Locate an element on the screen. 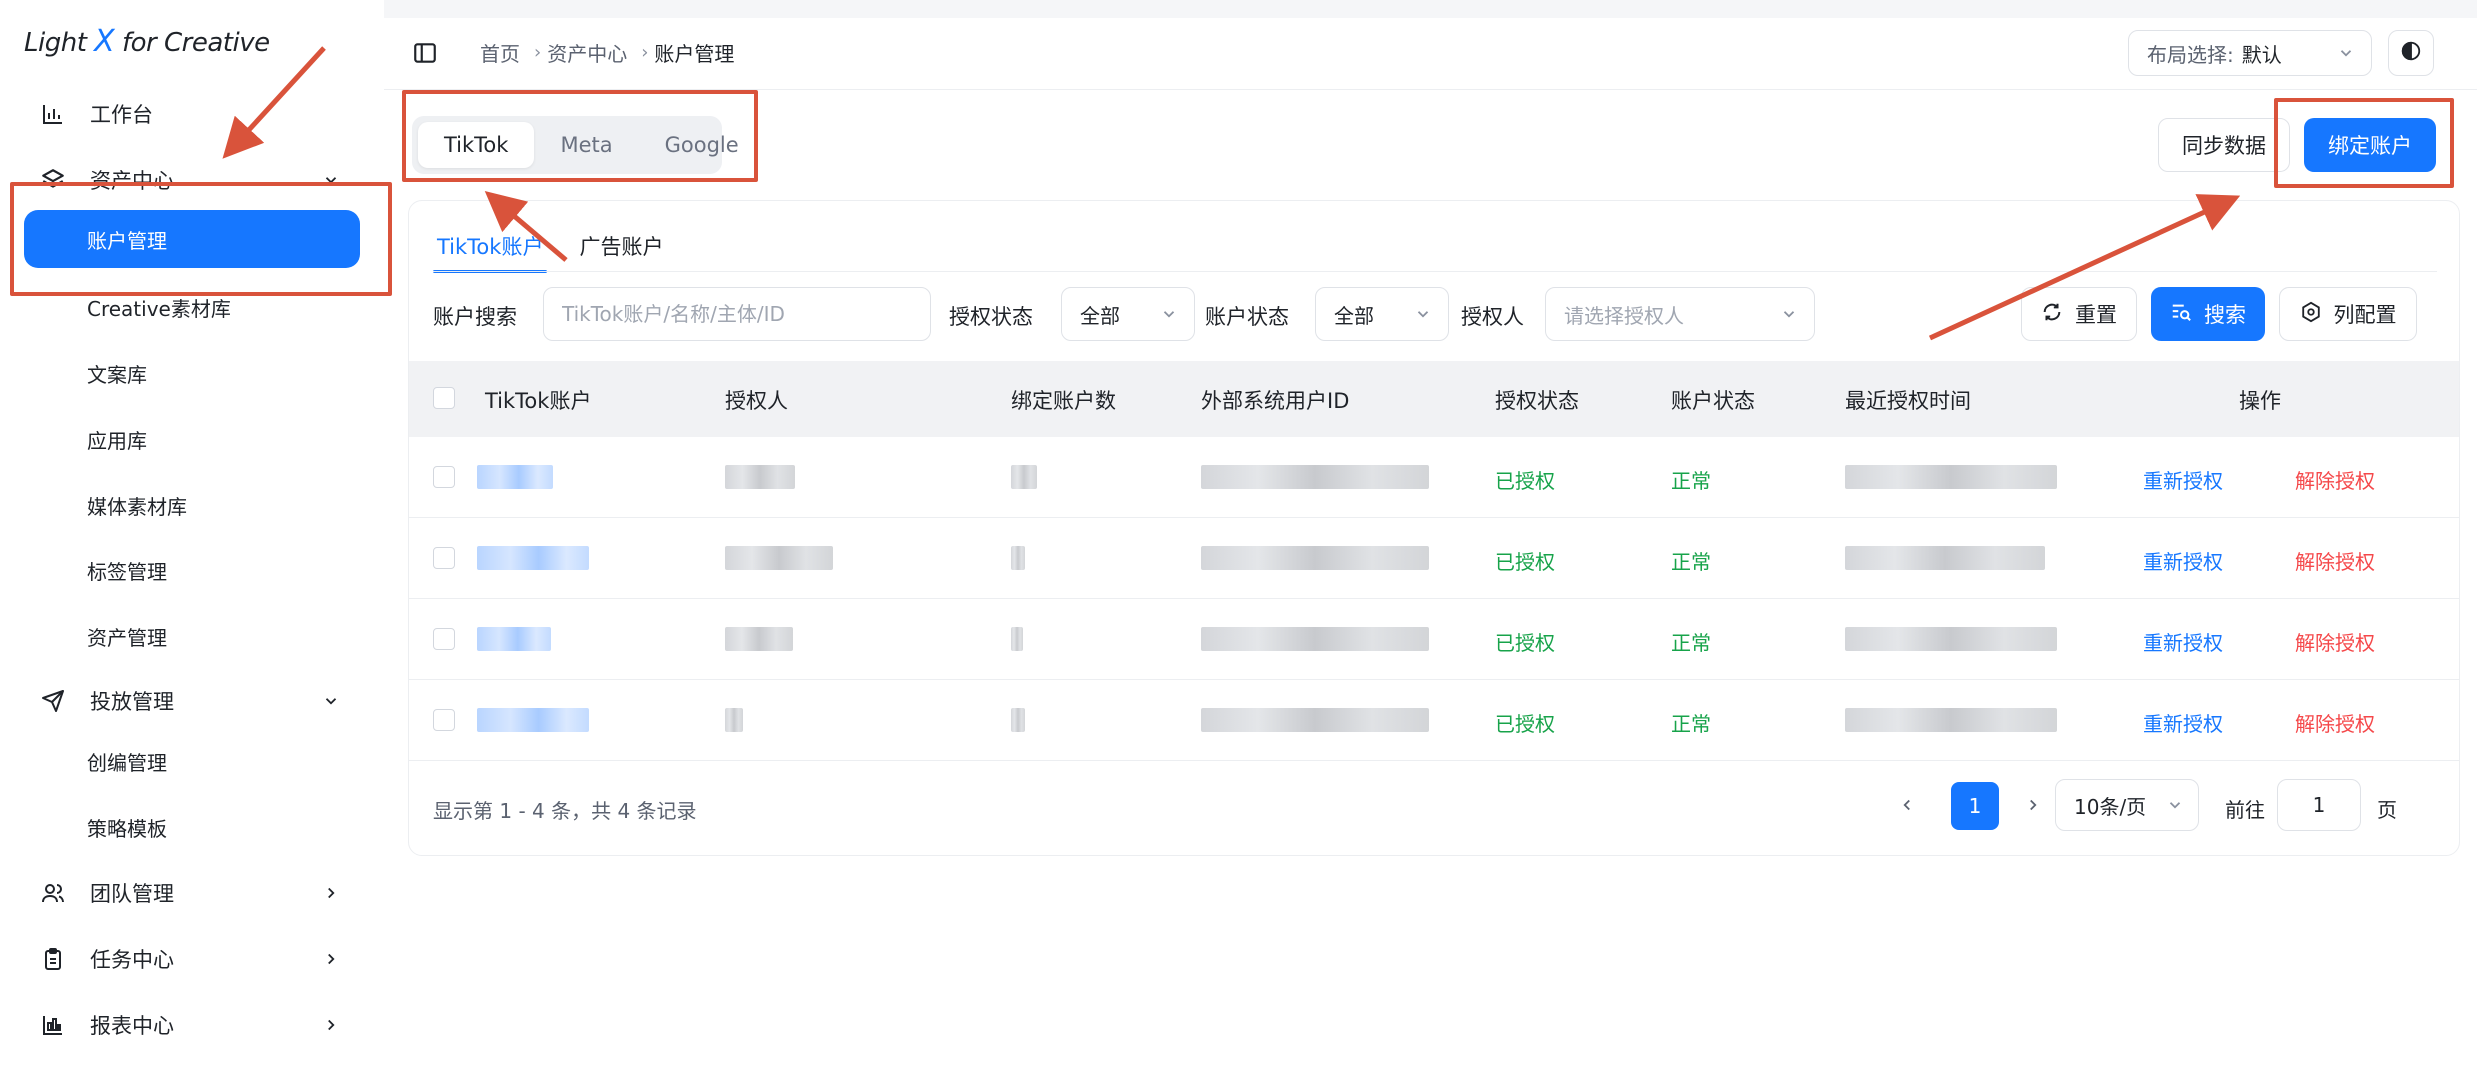  tab-tiktok-accounts: TikTok账户 is located at coordinates (490, 247).